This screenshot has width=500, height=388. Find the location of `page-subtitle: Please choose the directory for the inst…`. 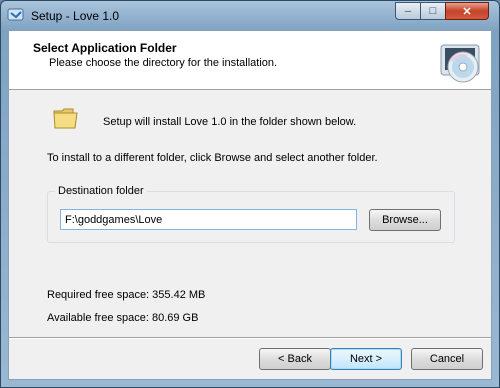

page-subtitle: Please choose the directory for the inst… is located at coordinates (163, 63).